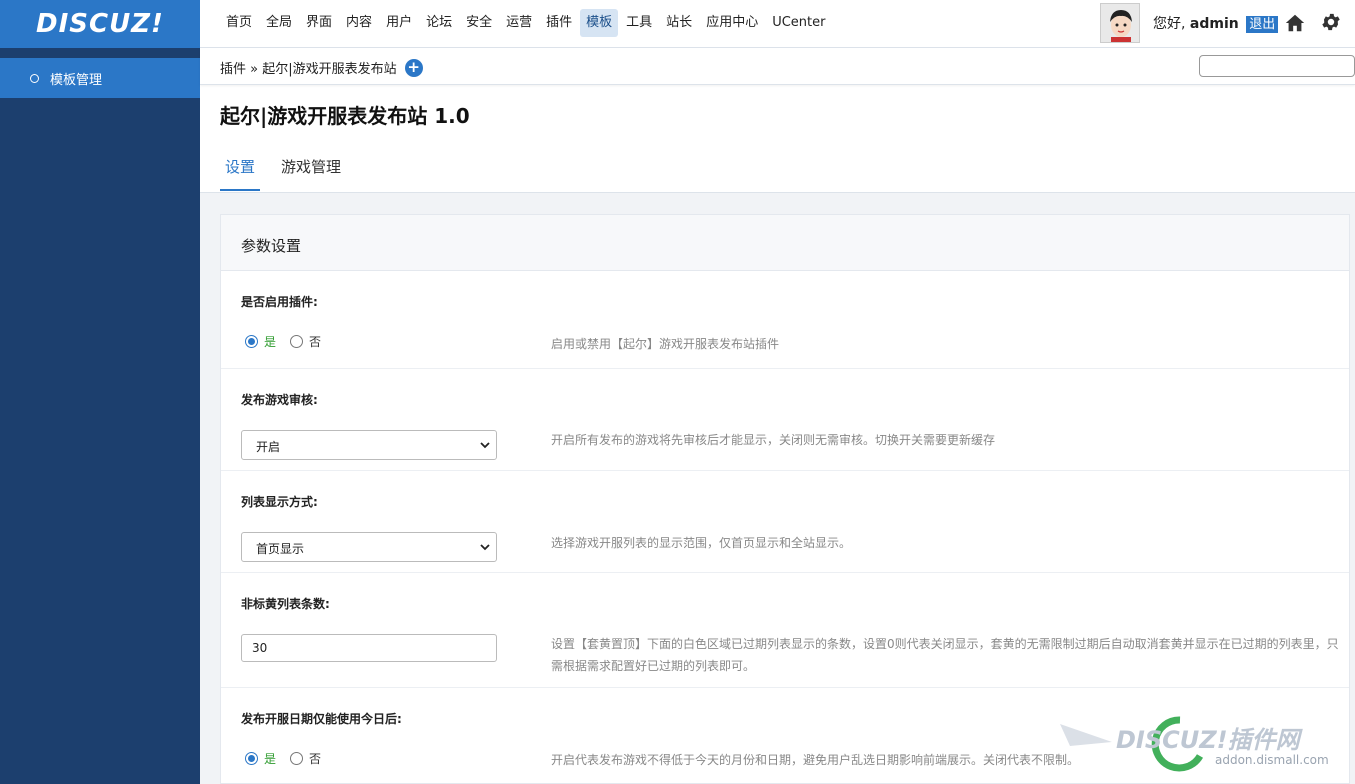  What do you see at coordinates (665, 344) in the screenshot?
I see `setting-description: 启用或禁用【起尔】游戏开服表发布站插件` at bounding box center [665, 344].